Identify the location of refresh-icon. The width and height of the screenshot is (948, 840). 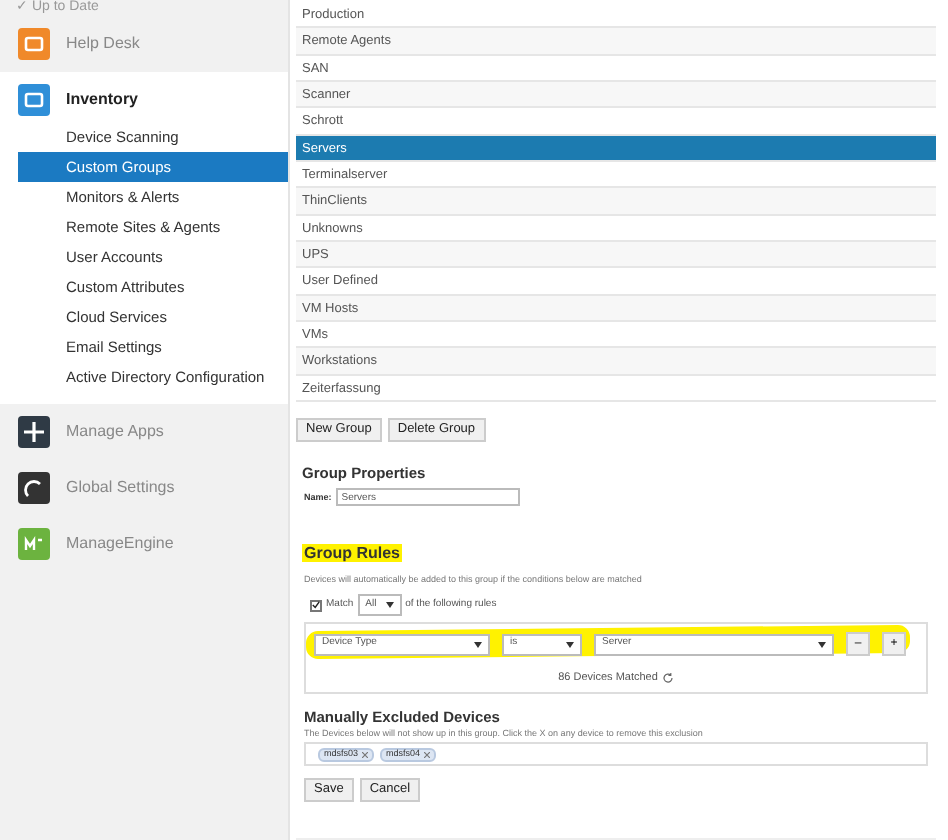
(667, 678).